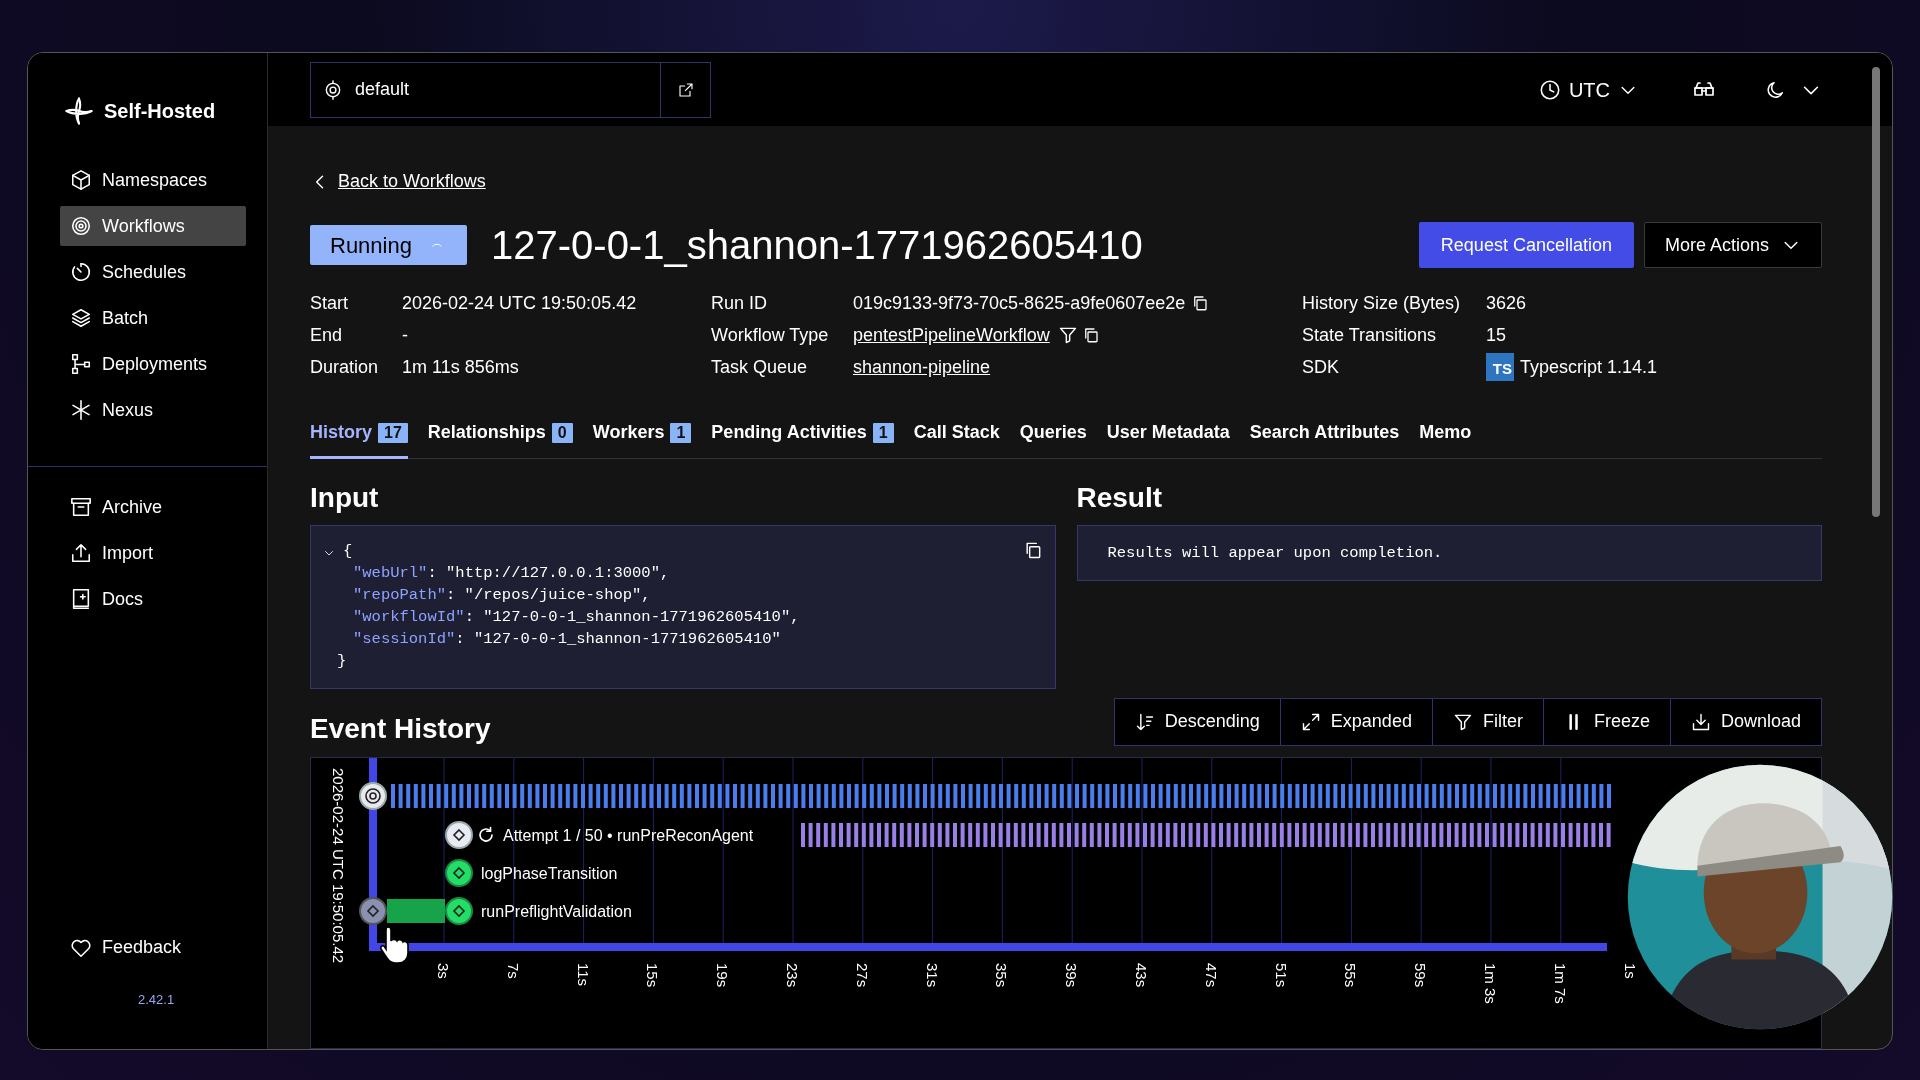 The image size is (1920, 1080). I want to click on count-badge: 0, so click(562, 432).